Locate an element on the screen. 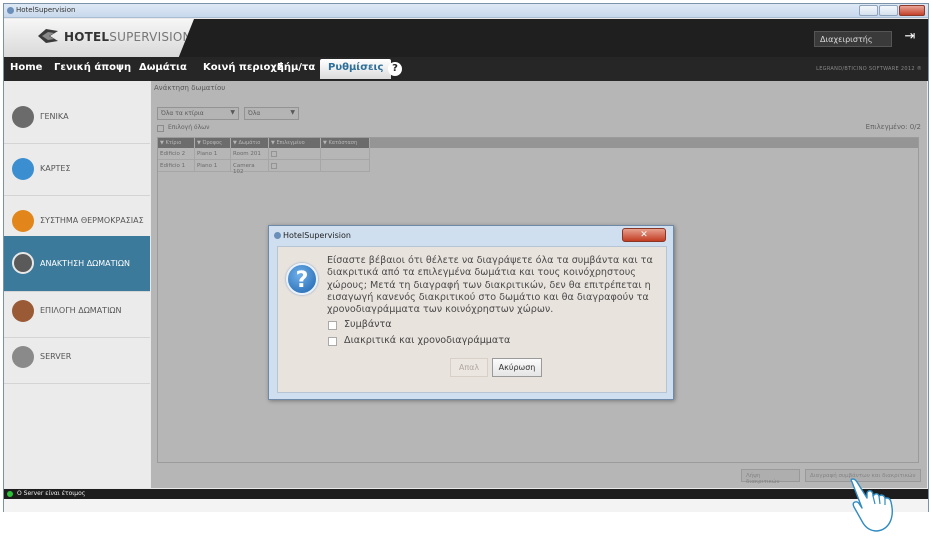 Image resolution: width=931 pixels, height=536 pixels. sidebar-item-server: SERVER is located at coordinates (77, 358).